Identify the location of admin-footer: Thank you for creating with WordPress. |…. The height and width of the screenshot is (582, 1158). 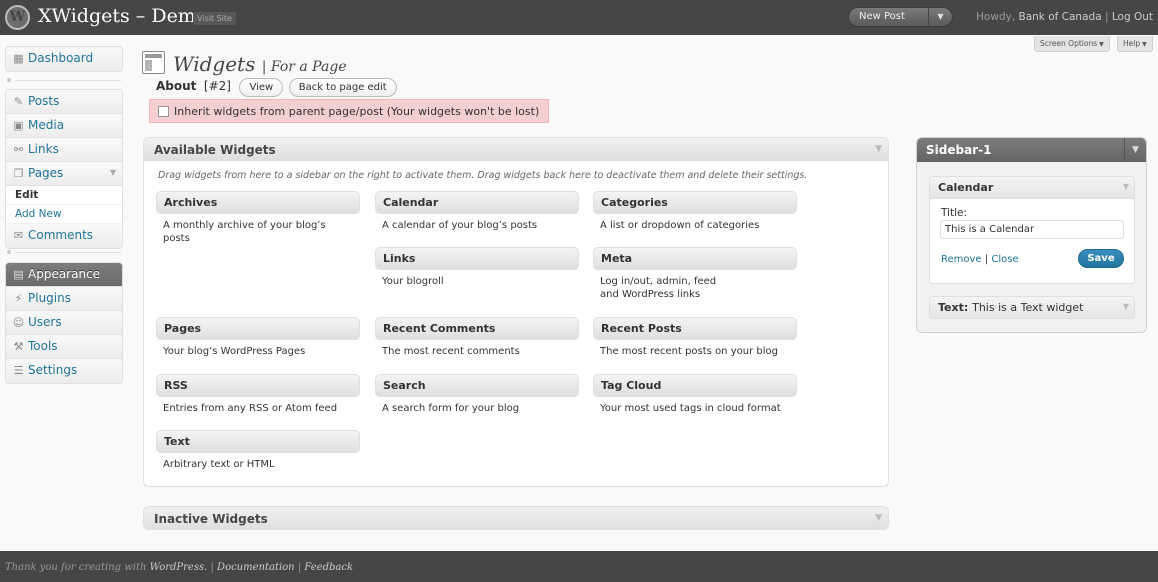
(579, 566).